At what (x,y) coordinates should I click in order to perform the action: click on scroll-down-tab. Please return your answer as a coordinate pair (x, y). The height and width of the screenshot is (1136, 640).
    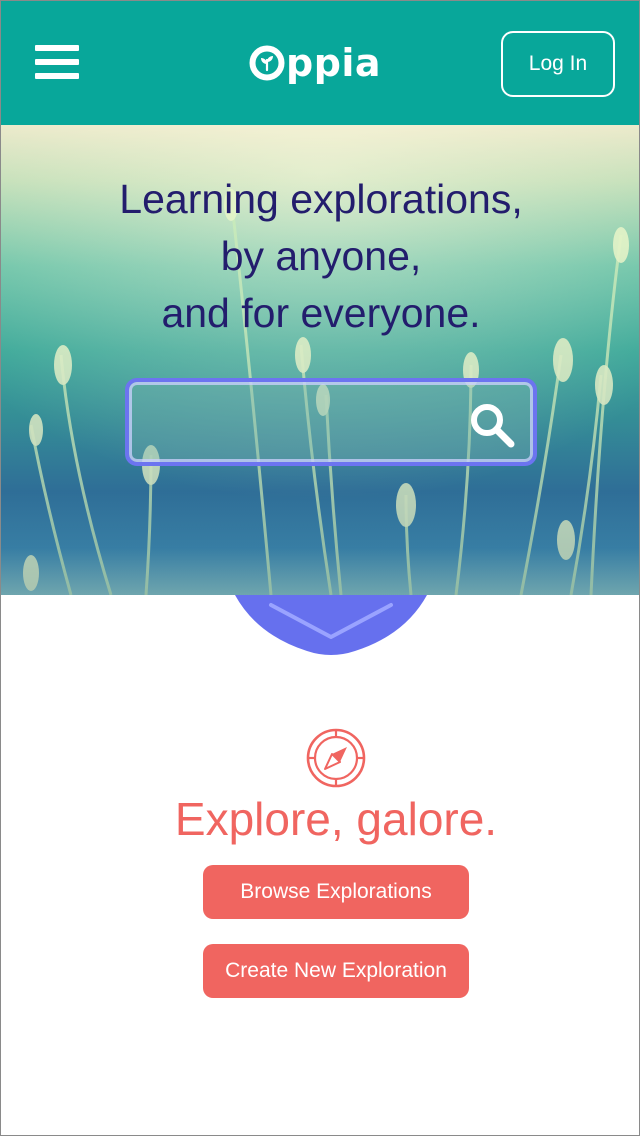
    Looking at the image, I should click on (331, 626).